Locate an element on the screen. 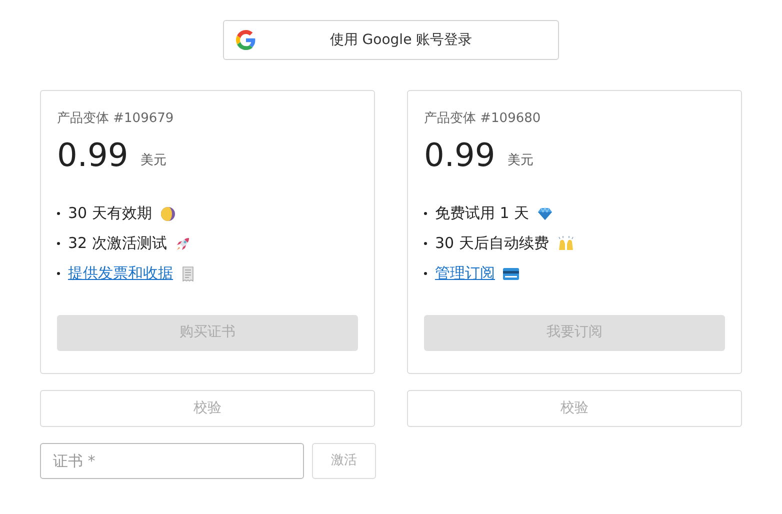 The height and width of the screenshot is (514, 782). feature-text: 30 天后自动续费 is located at coordinates (492, 243).